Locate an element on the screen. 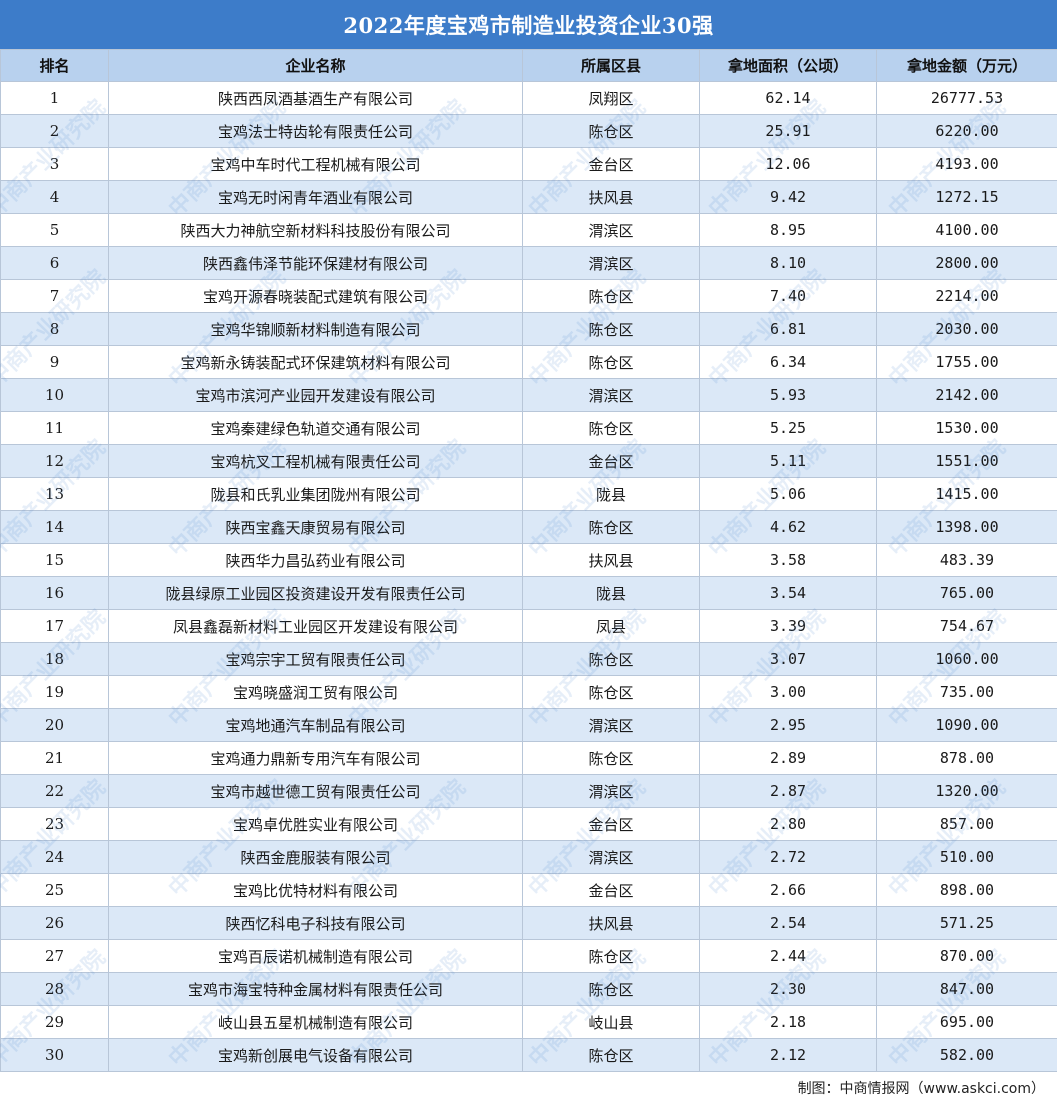 The width and height of the screenshot is (1057, 1103). rank-cell: 3 is located at coordinates (54, 164).